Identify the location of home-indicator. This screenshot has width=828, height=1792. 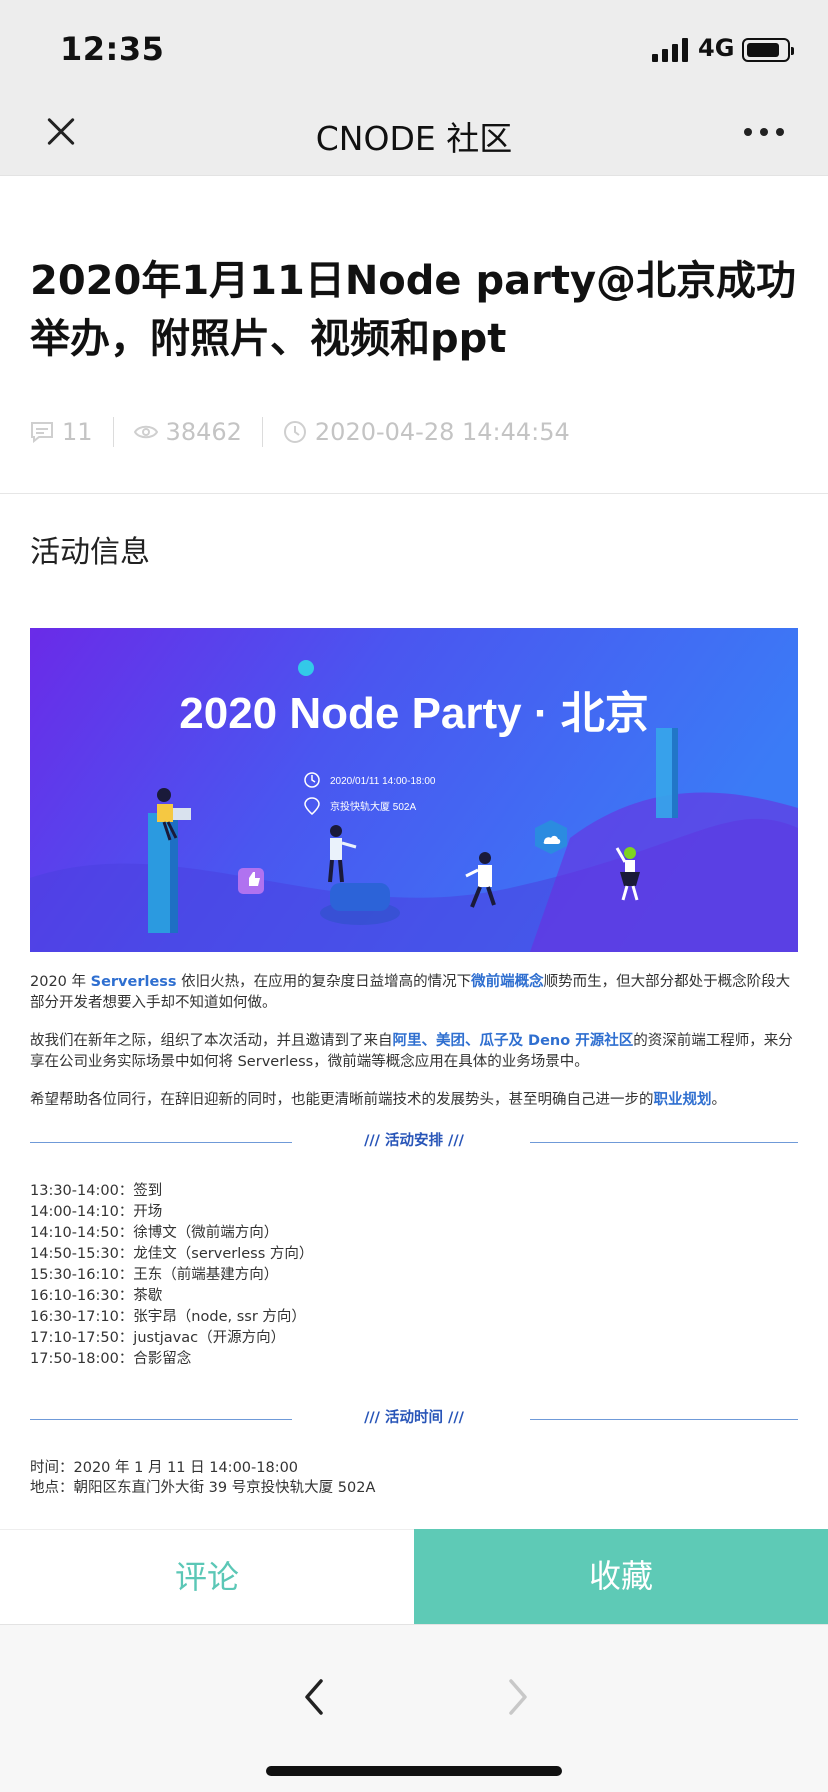
(414, 1771).